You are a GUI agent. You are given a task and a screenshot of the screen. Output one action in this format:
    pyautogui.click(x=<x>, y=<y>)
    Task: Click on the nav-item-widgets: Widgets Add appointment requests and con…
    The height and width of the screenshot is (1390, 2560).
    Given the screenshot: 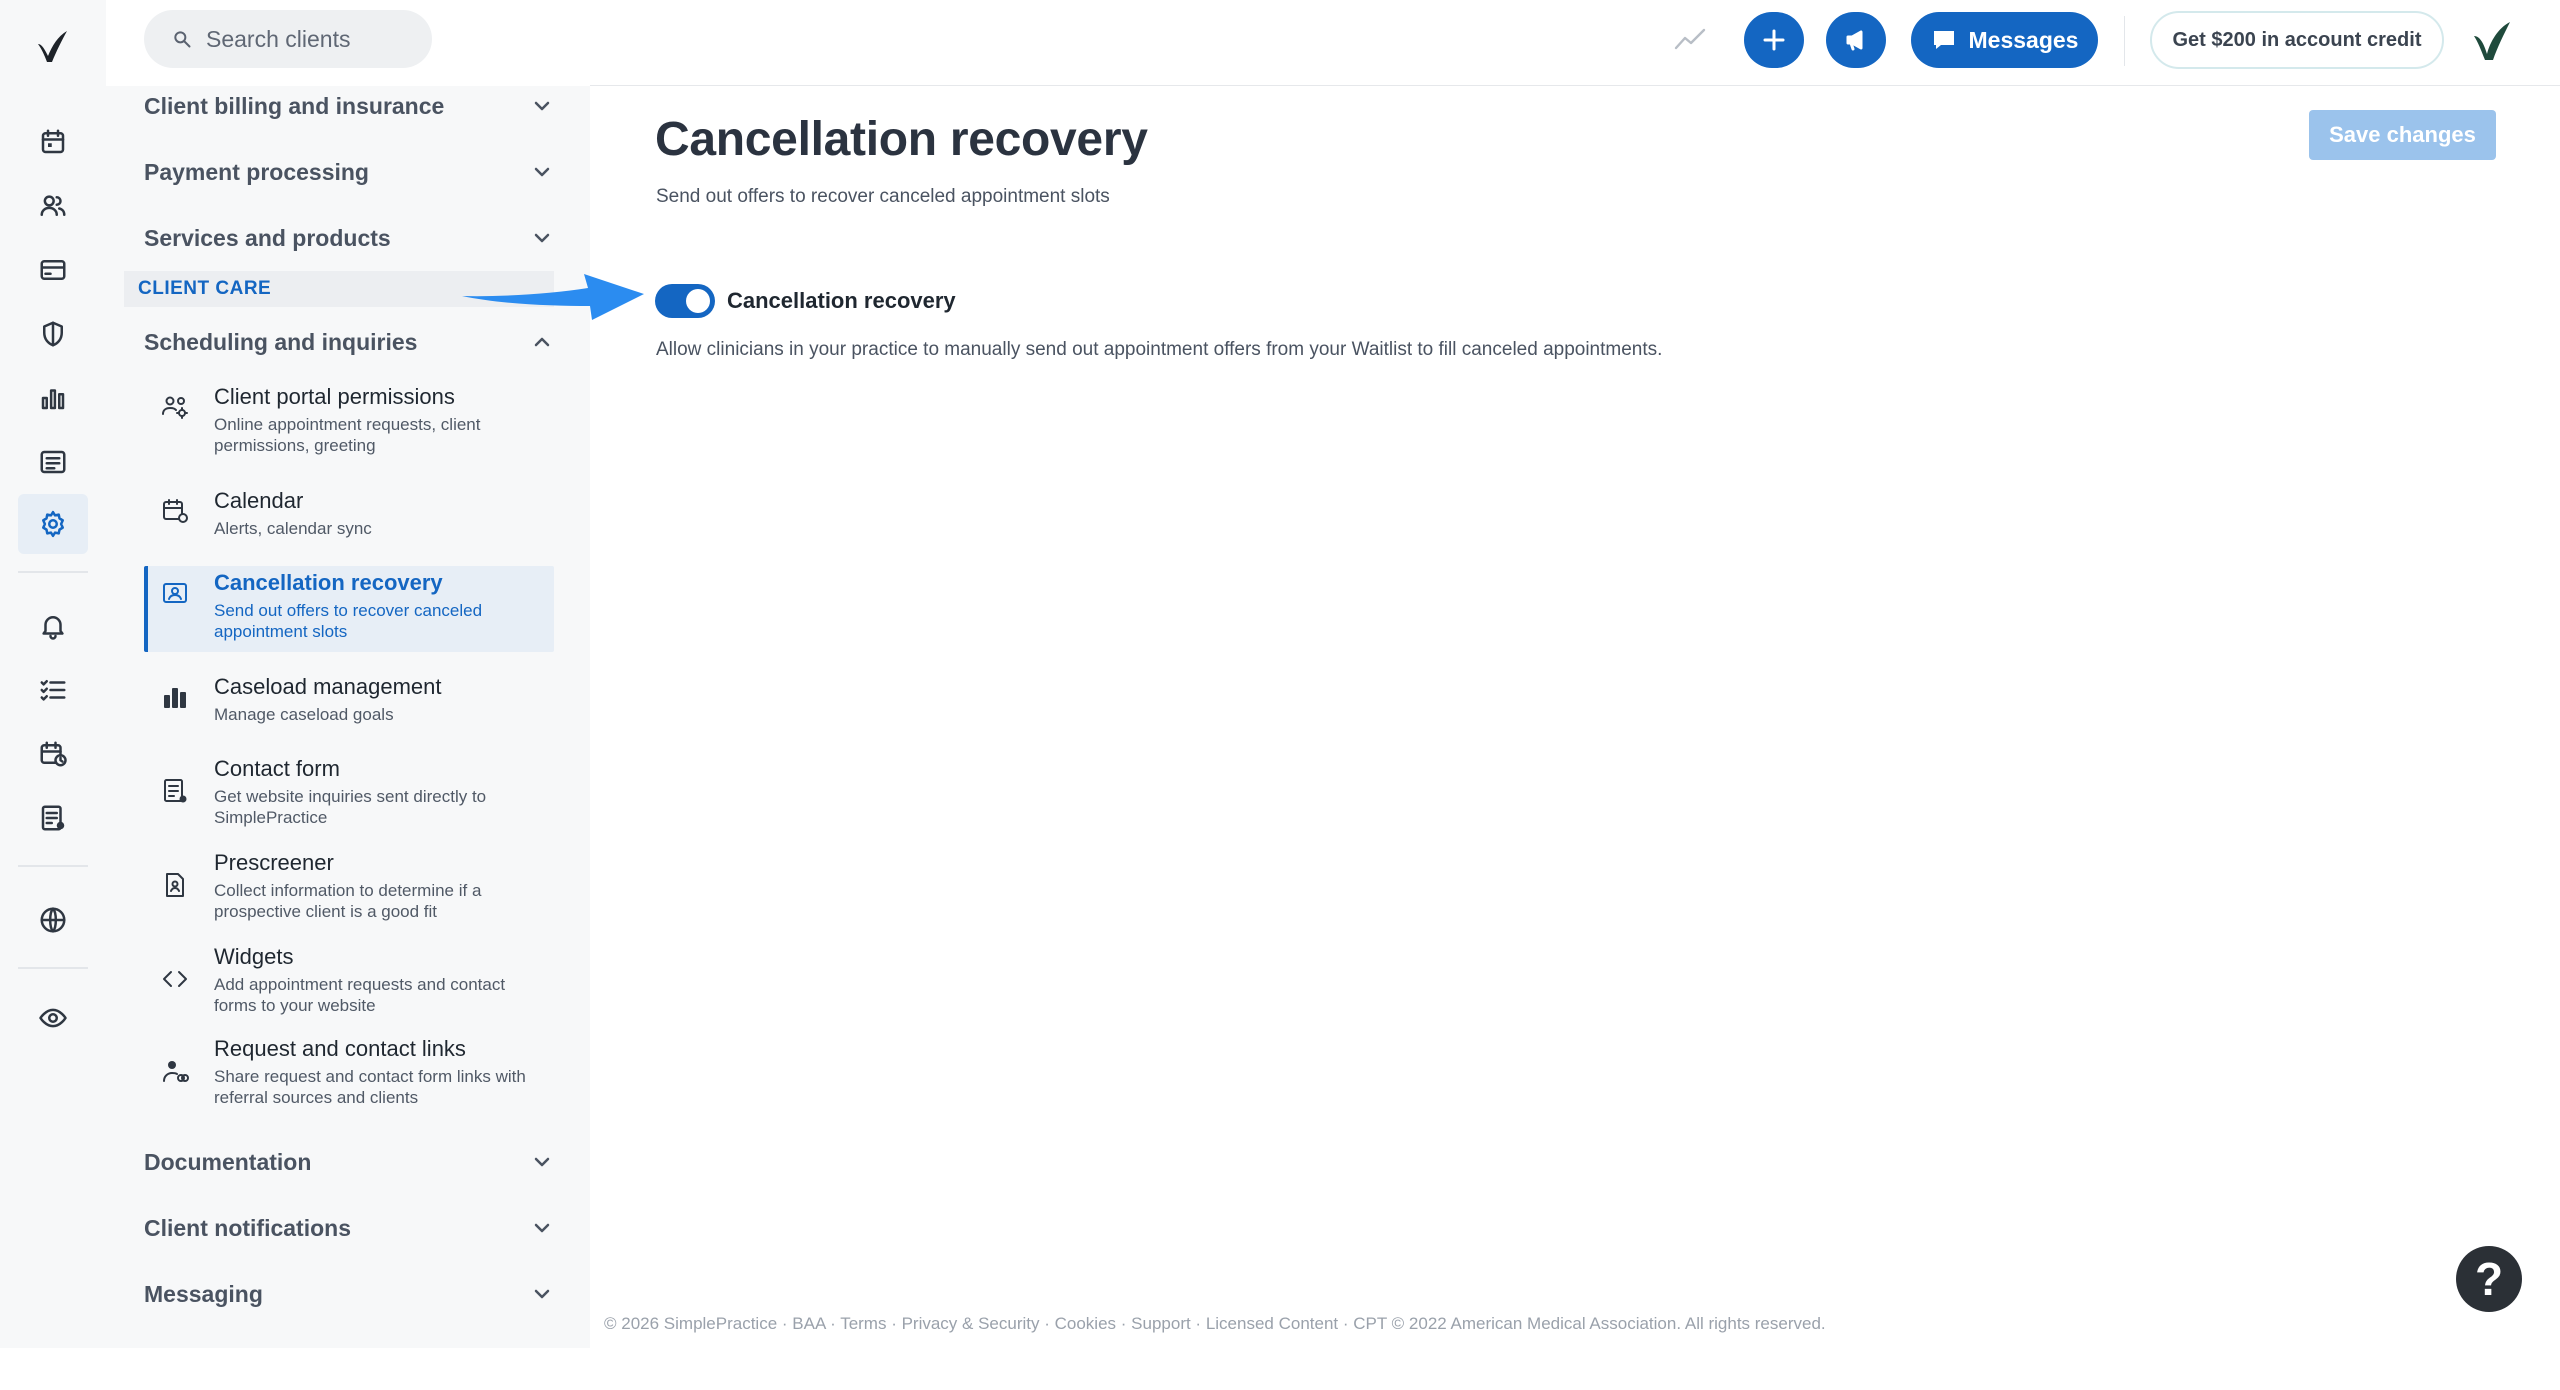 What is the action you would take?
    pyautogui.click(x=349, y=983)
    